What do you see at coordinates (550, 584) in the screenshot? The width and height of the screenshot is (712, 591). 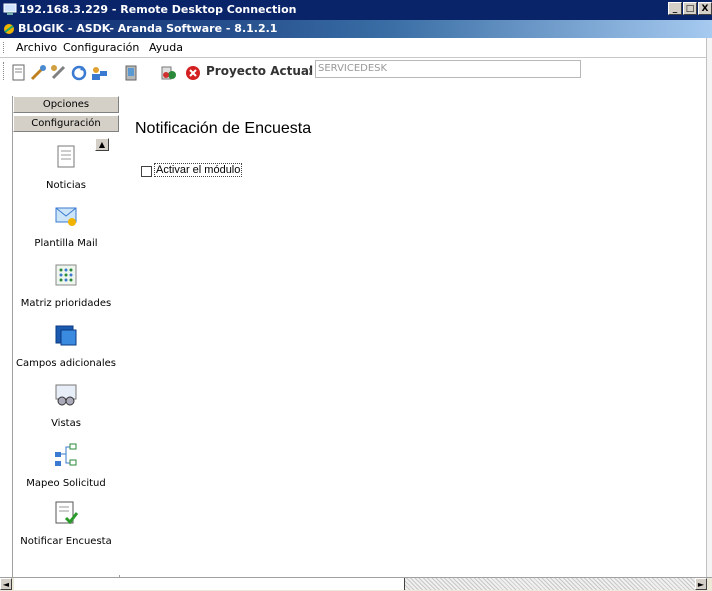 I see `scrollbar-track` at bounding box center [550, 584].